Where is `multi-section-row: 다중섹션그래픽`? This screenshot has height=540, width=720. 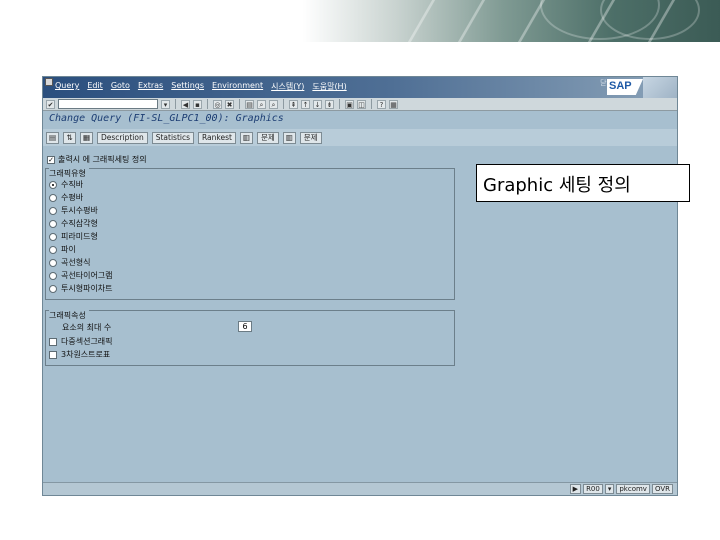 multi-section-row: 다중섹션그래픽 is located at coordinates (81, 341).